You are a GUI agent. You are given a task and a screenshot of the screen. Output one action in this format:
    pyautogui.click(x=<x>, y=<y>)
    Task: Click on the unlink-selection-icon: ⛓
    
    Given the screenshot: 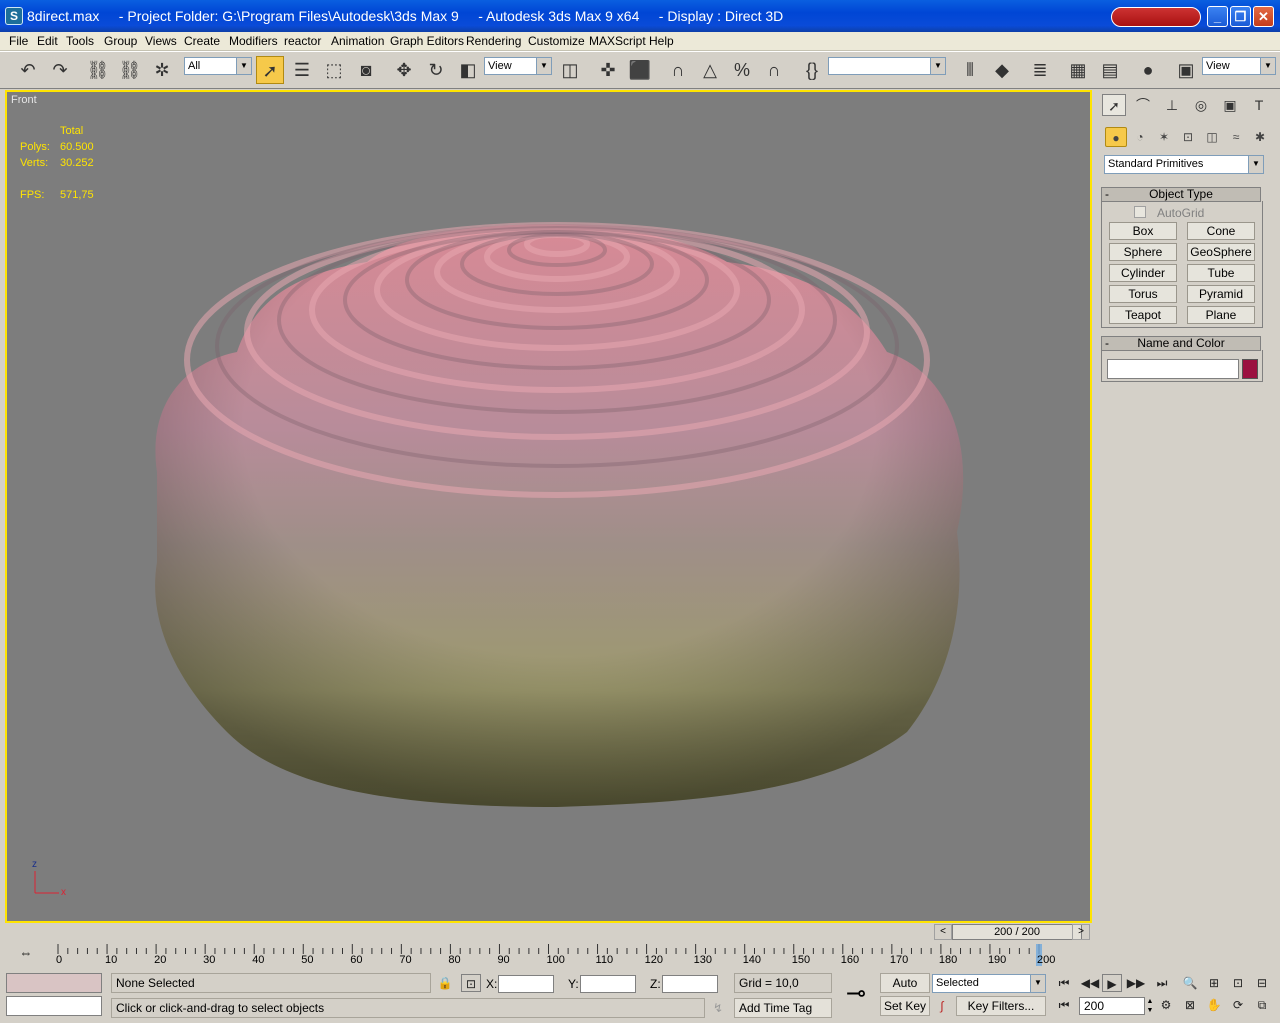 What is the action you would take?
    pyautogui.click(x=130, y=70)
    